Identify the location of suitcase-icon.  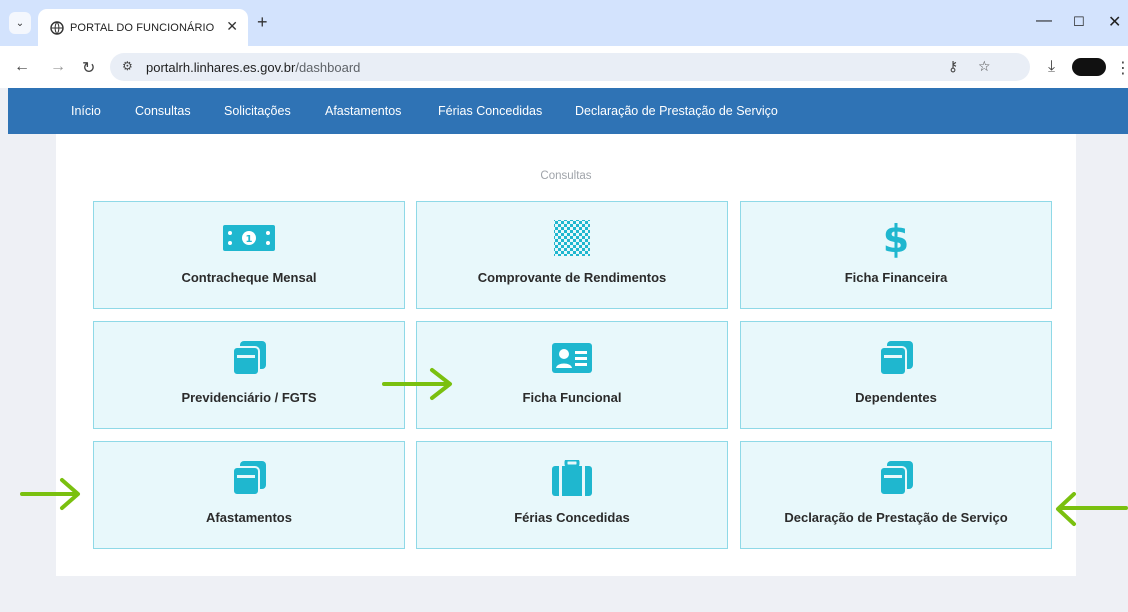
(572, 478).